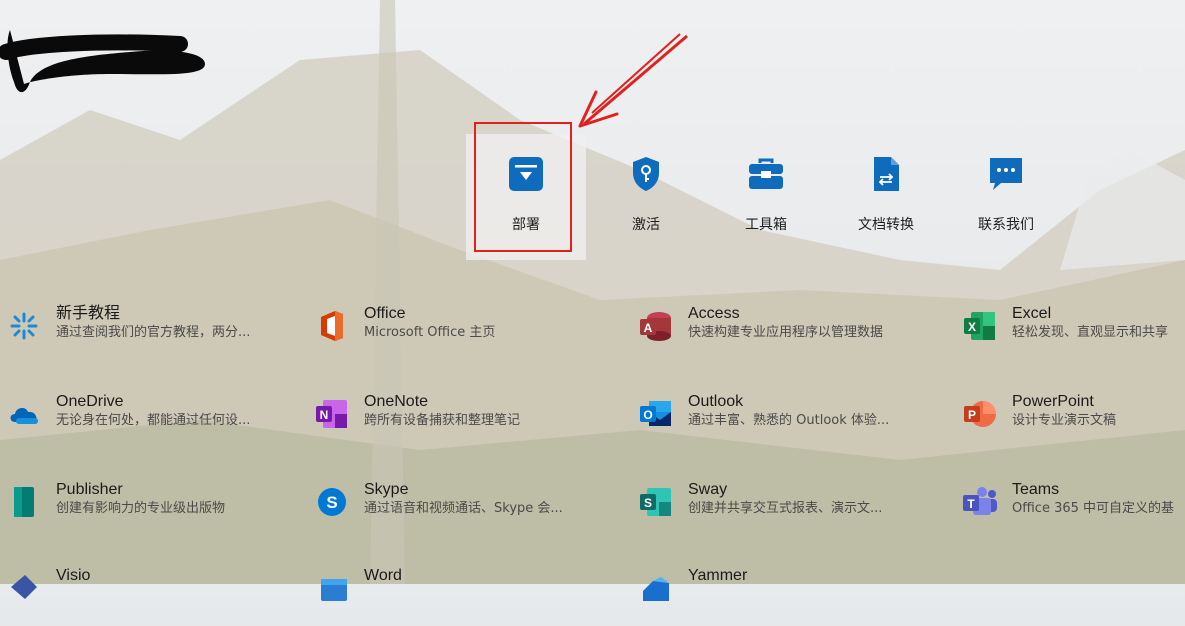 This screenshot has height=626, width=1185. Describe the element at coordinates (1064, 420) in the screenshot. I see `app-description: 设计专业演示文稿` at that location.